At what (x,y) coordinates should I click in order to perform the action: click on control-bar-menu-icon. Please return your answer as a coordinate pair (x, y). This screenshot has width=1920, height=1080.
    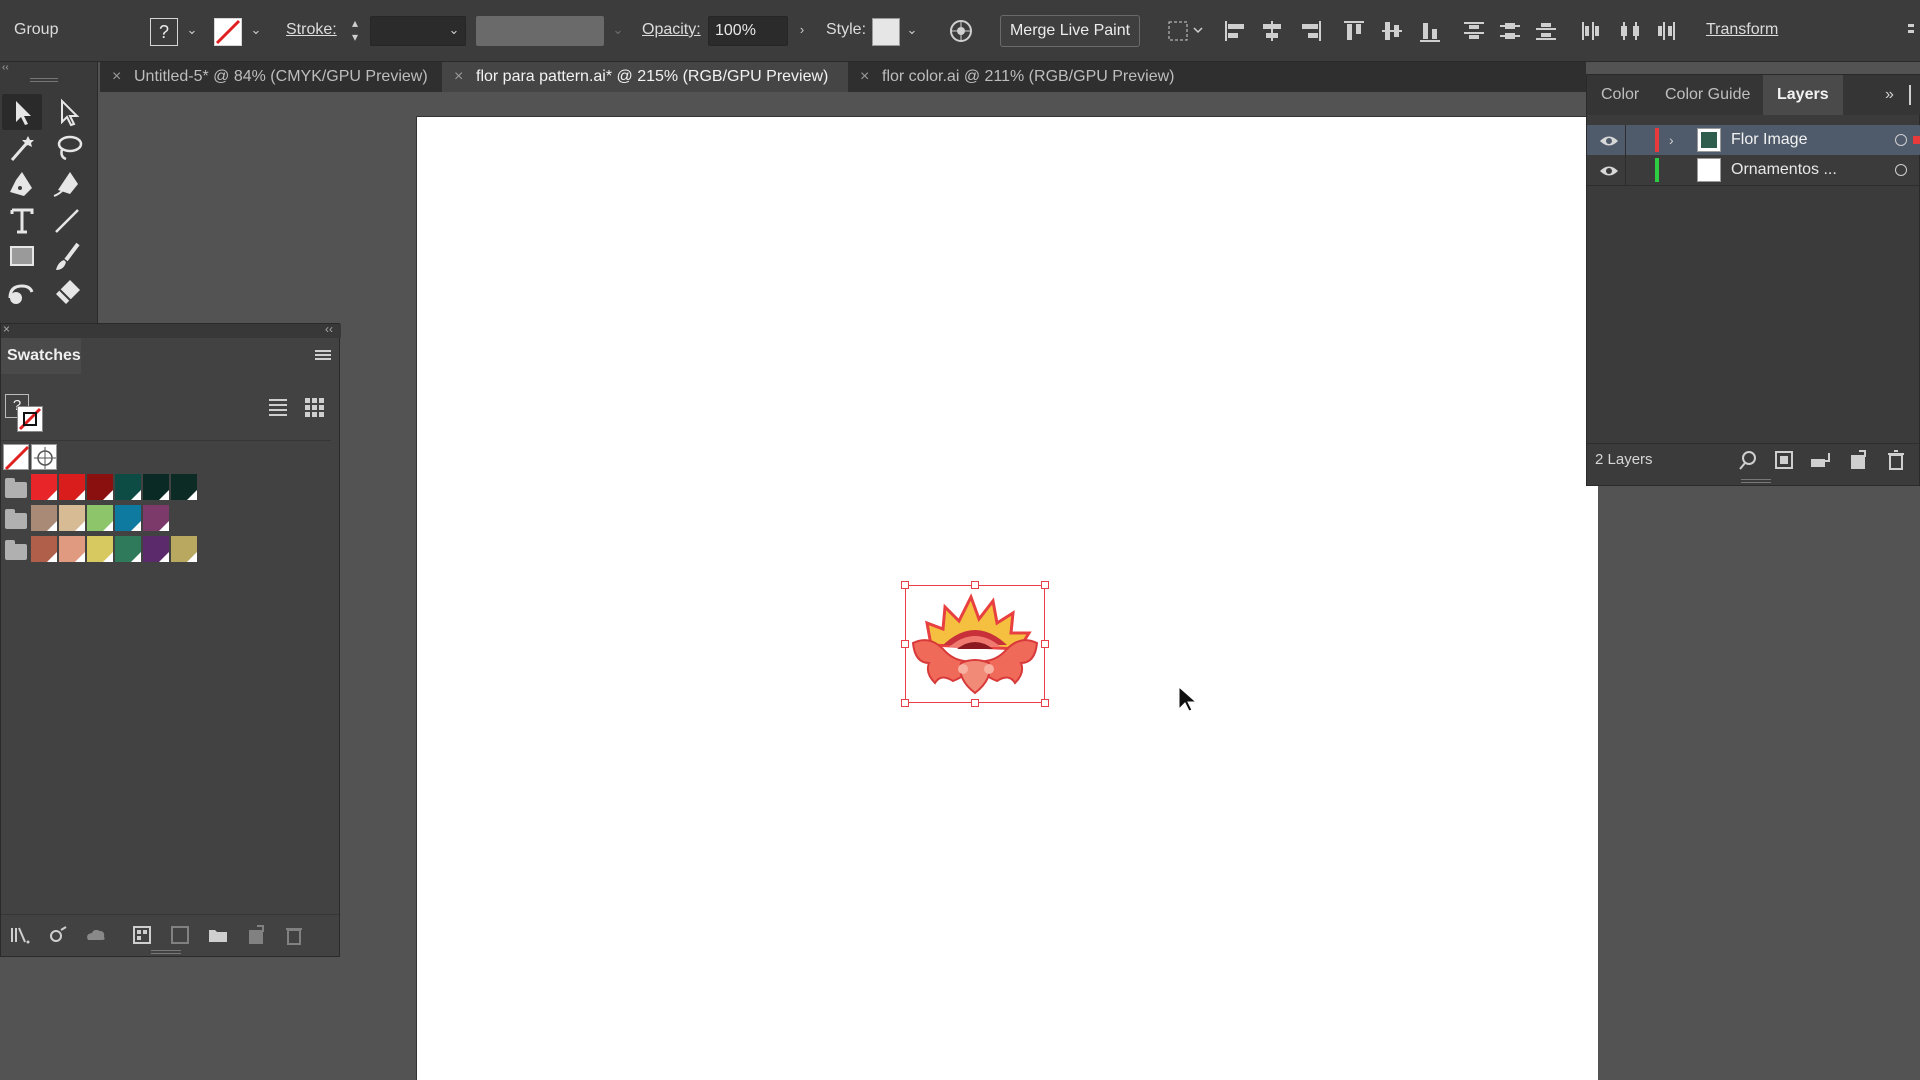
    Looking at the image, I should click on (1911, 31).